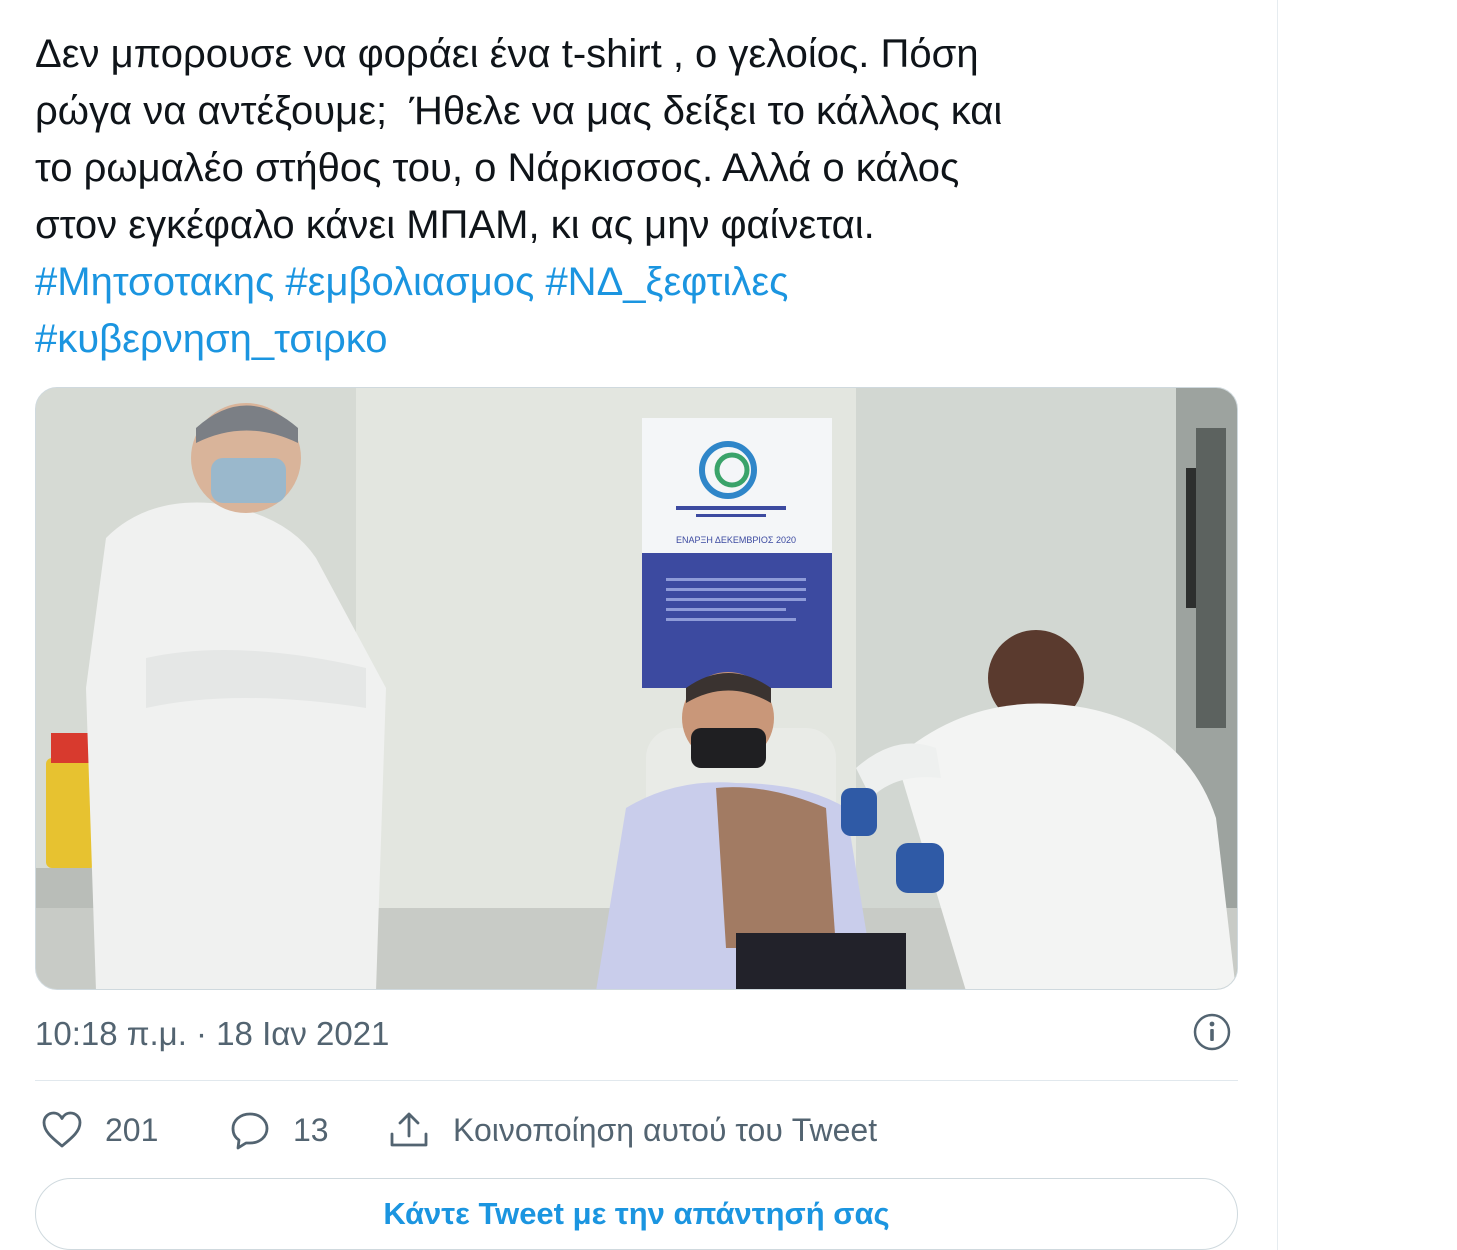 This screenshot has height=1250, width=1457. What do you see at coordinates (154, 282) in the screenshot?
I see `hashtag-link: #Μητσοτακης` at bounding box center [154, 282].